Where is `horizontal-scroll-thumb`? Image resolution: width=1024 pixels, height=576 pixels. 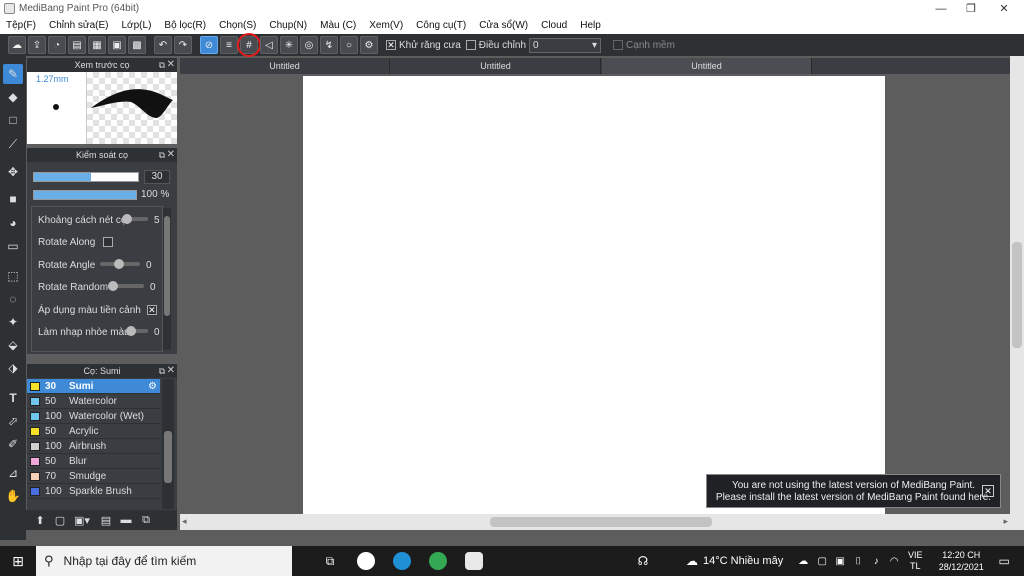 horizontal-scroll-thumb is located at coordinates (601, 522).